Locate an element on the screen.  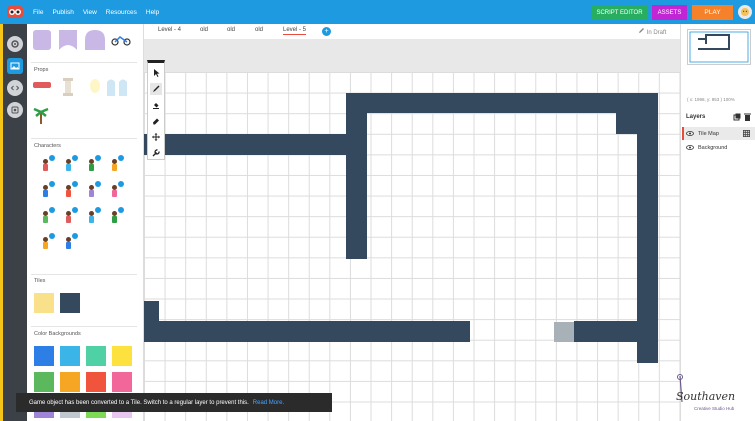
delete-layer-icon is located at coordinates (747, 117).